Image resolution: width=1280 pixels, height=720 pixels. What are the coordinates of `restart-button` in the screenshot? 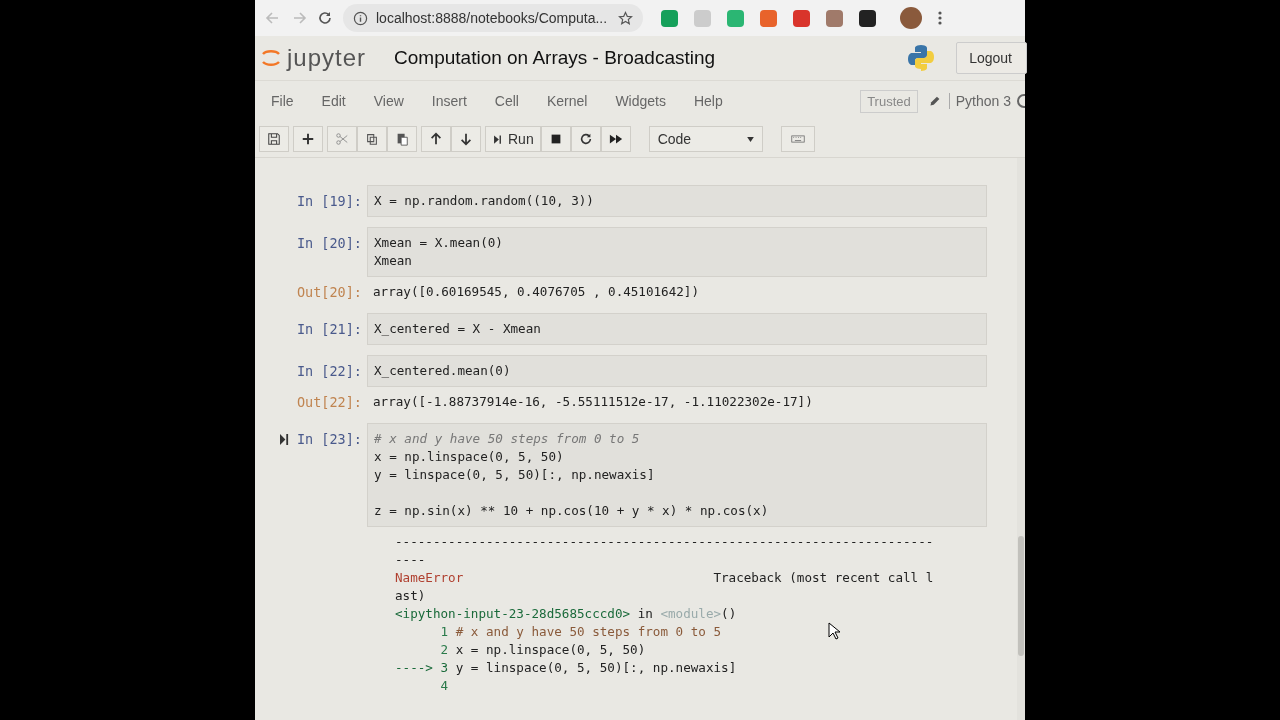 It's located at (585, 139).